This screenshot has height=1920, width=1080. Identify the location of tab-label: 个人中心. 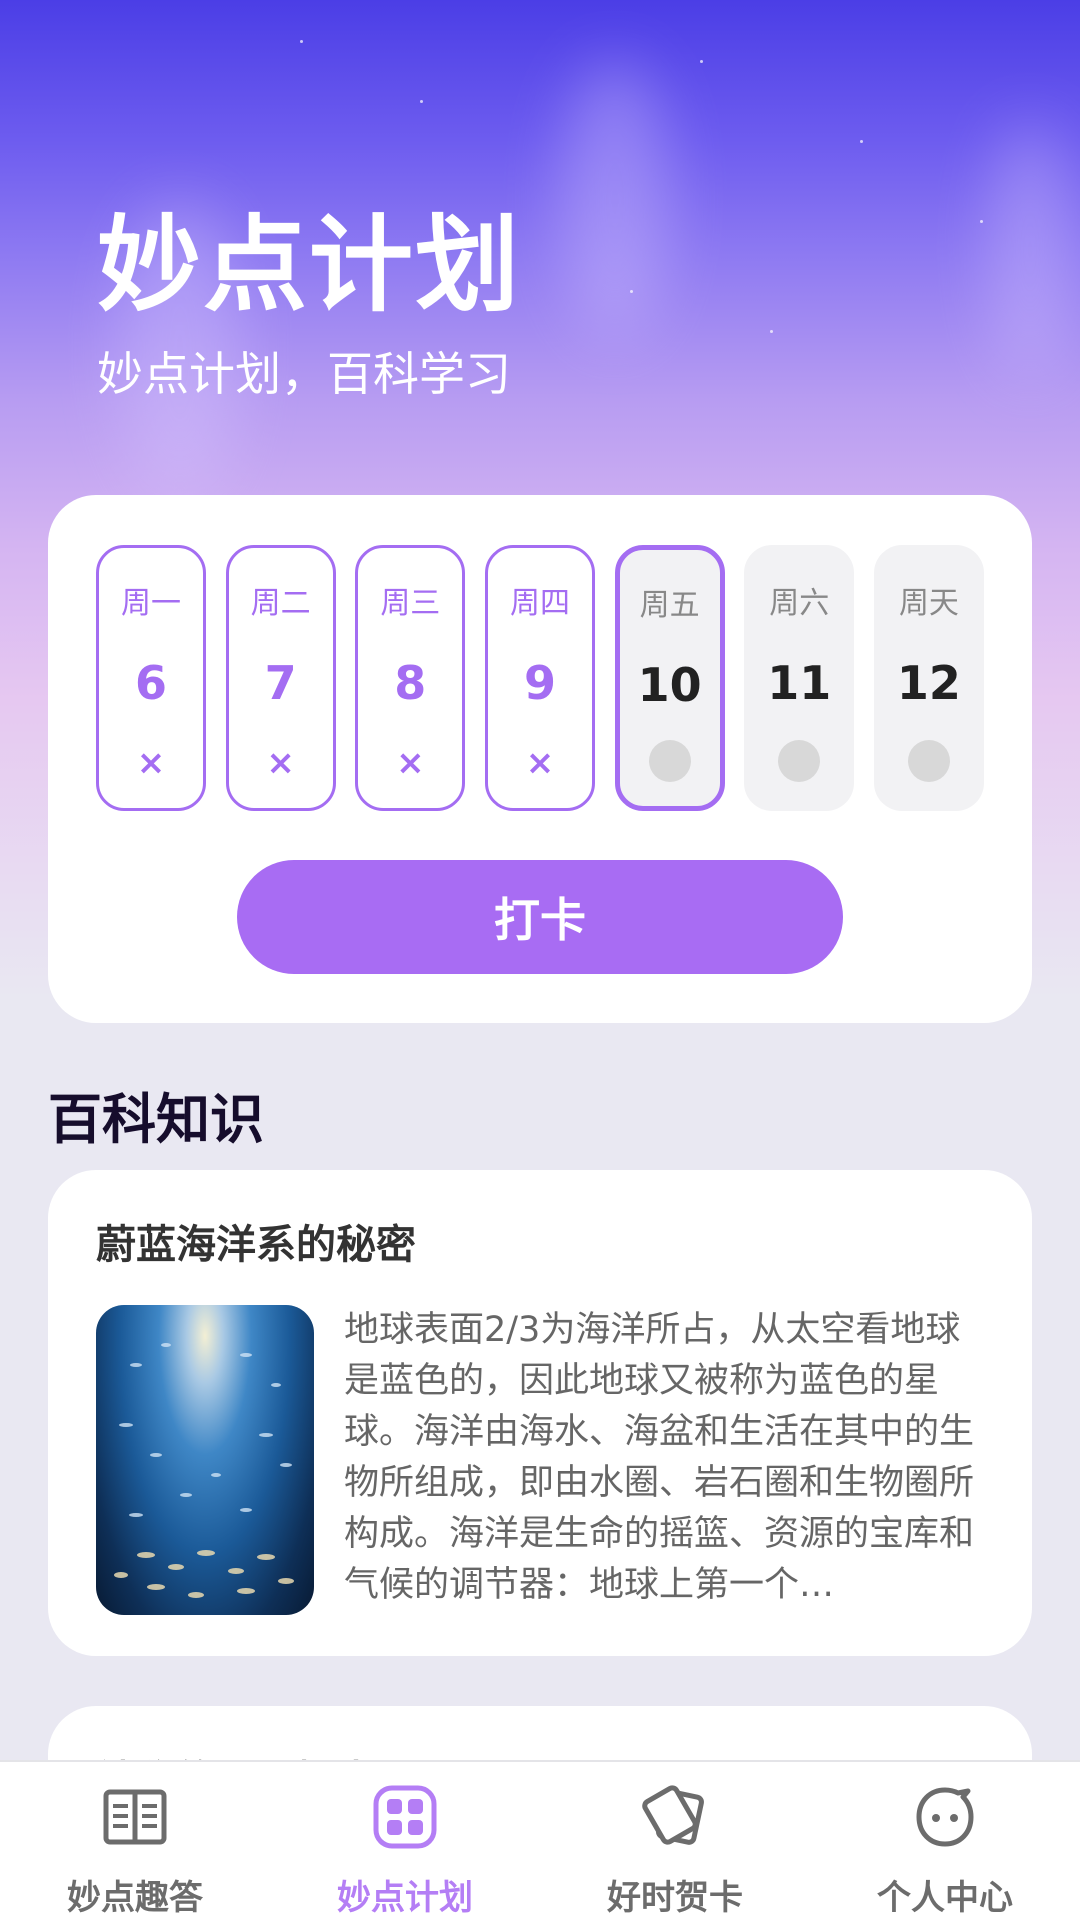
(945, 1898).